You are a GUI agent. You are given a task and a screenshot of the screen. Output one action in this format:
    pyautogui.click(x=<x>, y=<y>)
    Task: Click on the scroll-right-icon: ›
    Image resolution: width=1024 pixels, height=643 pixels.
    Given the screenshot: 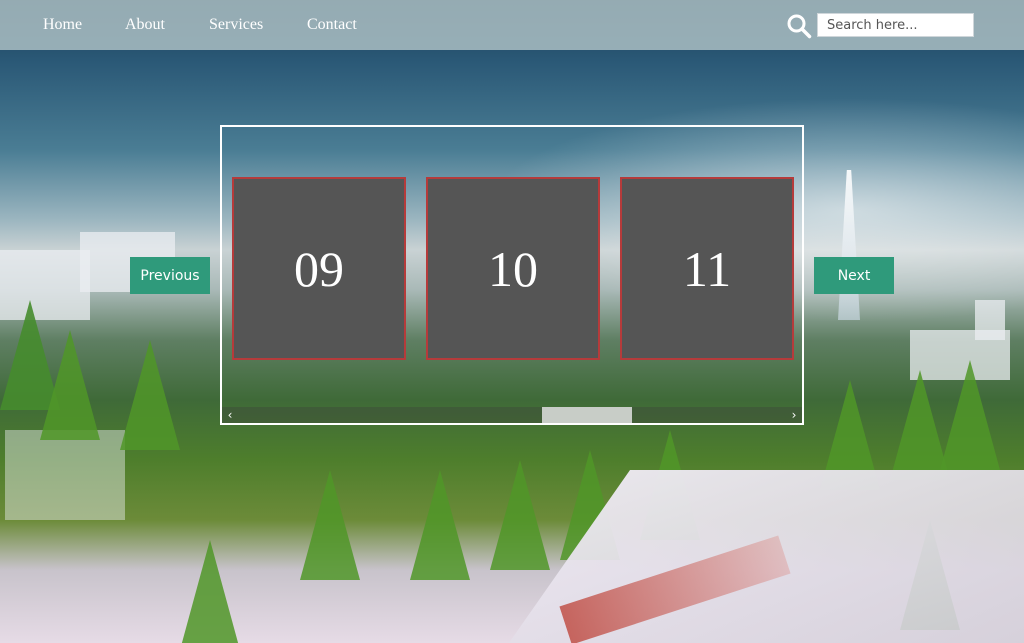 What is the action you would take?
    pyautogui.click(x=794, y=415)
    